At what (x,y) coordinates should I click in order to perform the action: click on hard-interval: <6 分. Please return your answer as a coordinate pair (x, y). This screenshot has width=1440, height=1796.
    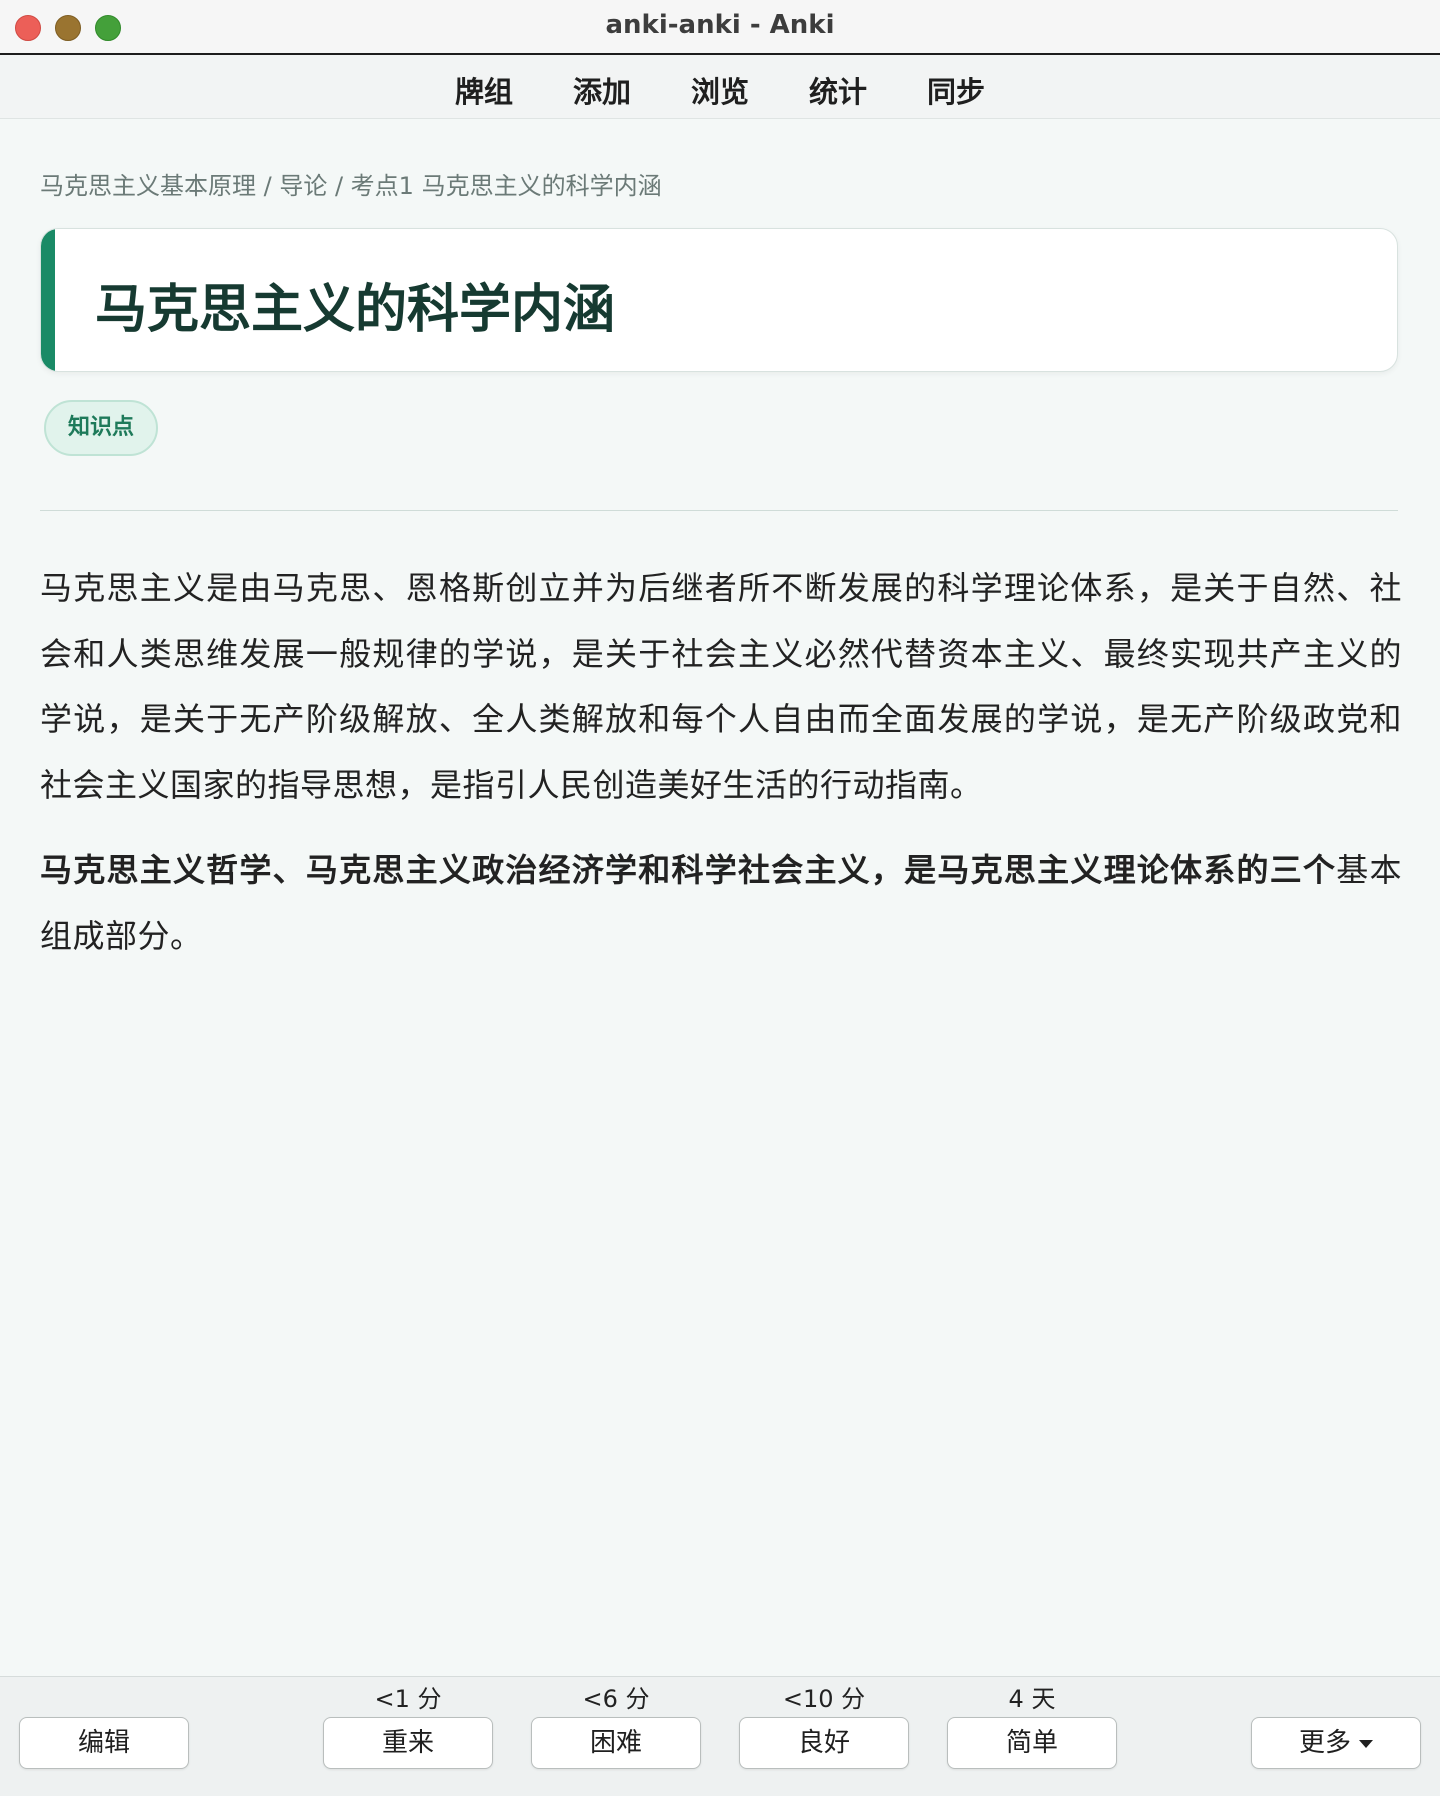
    Looking at the image, I should click on (616, 1699).